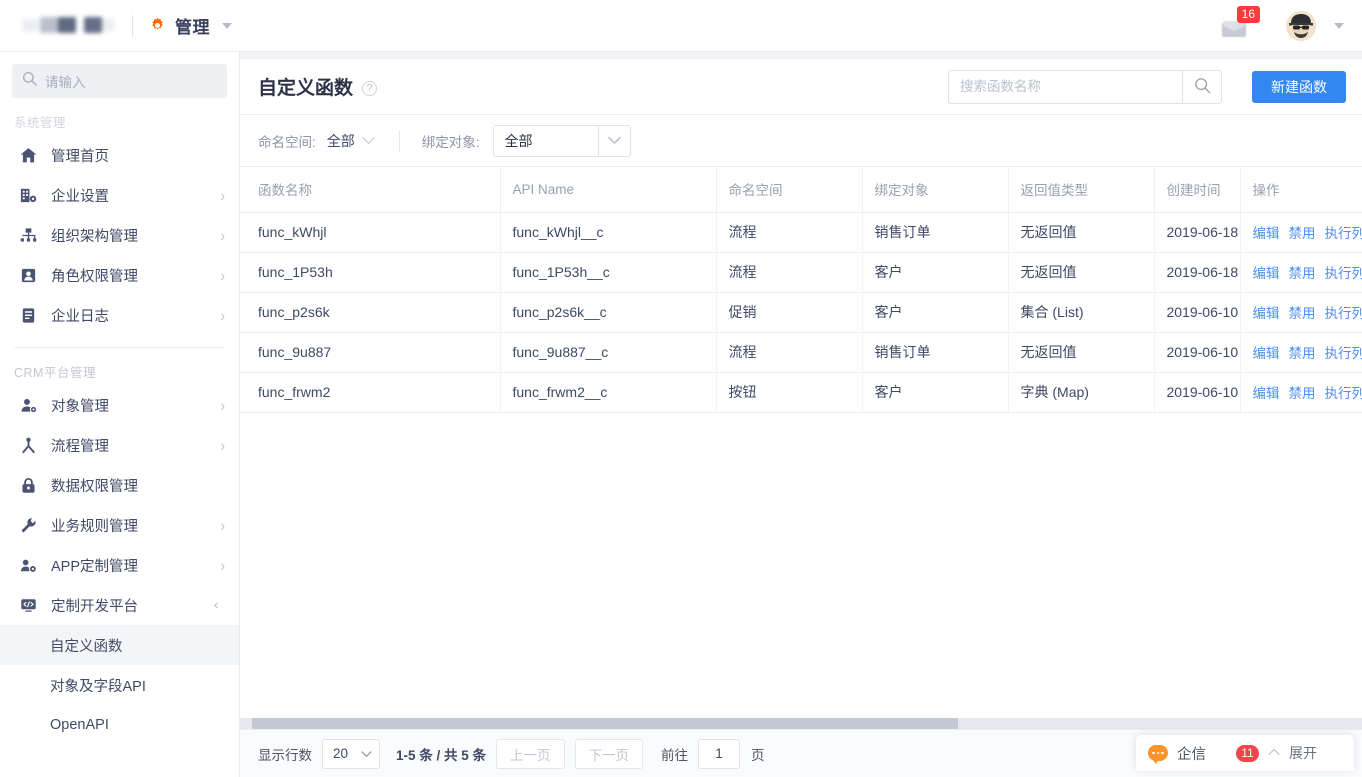 The height and width of the screenshot is (777, 1362). Describe the element at coordinates (94, 526) in the screenshot. I see `sidebar-label: 业务规则管理` at that location.